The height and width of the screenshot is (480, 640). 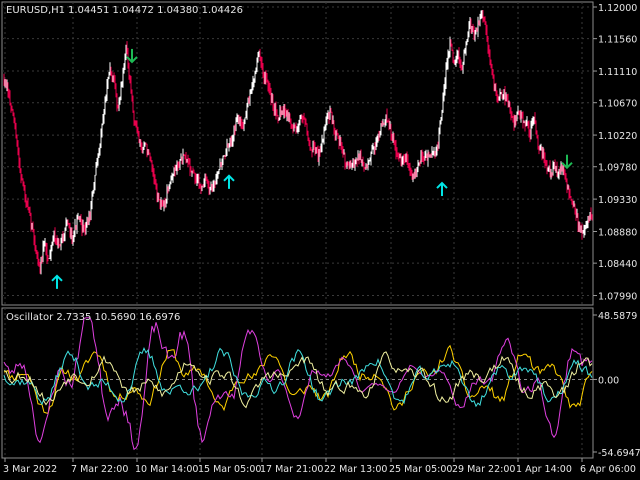 What do you see at coordinates (617, 136) in the screenshot?
I see `price-tick-label: 1.10220` at bounding box center [617, 136].